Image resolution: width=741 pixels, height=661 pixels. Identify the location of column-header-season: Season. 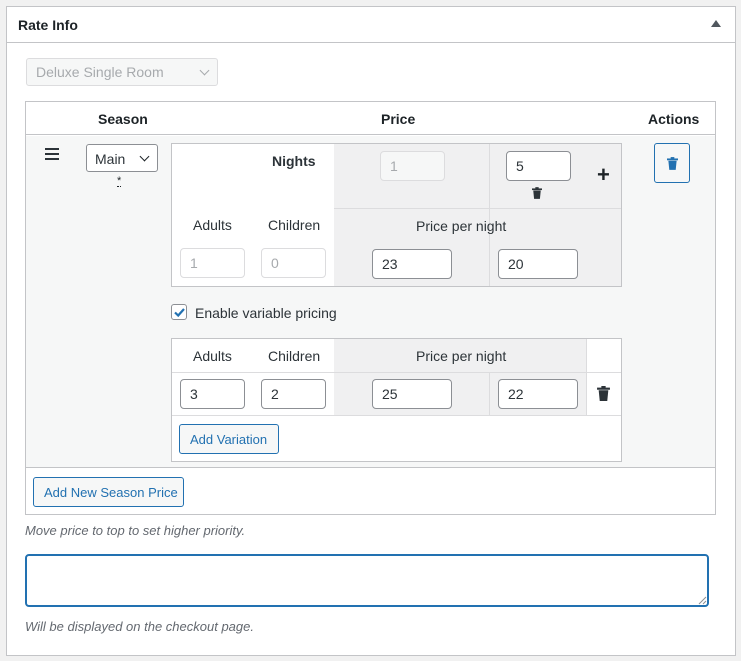
(123, 119).